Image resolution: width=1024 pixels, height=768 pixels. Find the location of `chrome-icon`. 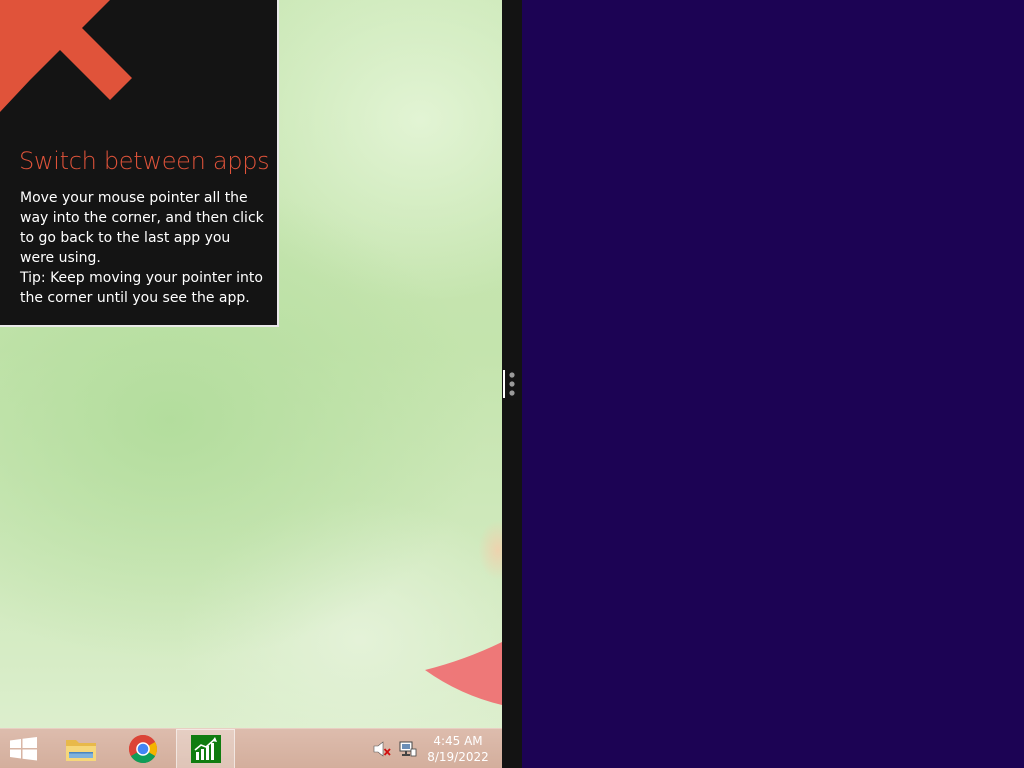

chrome-icon is located at coordinates (143, 749).